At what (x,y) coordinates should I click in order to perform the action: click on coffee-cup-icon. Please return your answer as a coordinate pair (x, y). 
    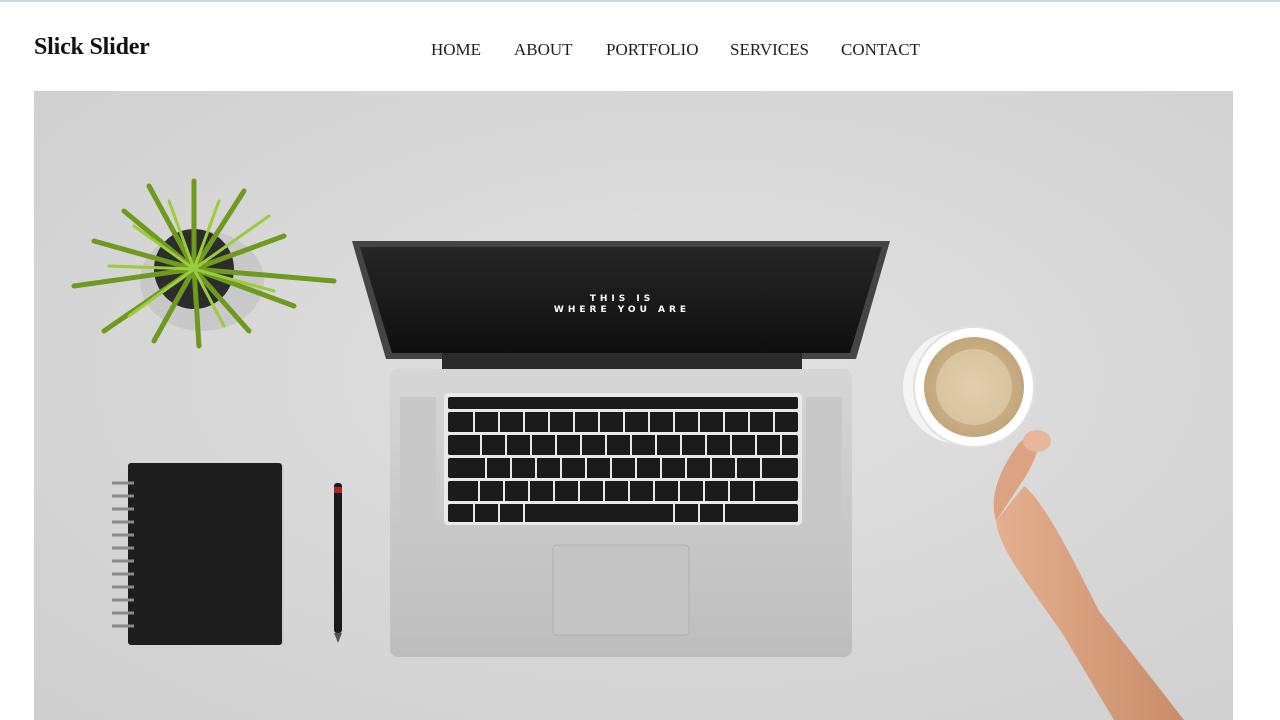
    Looking at the image, I should click on (968, 387).